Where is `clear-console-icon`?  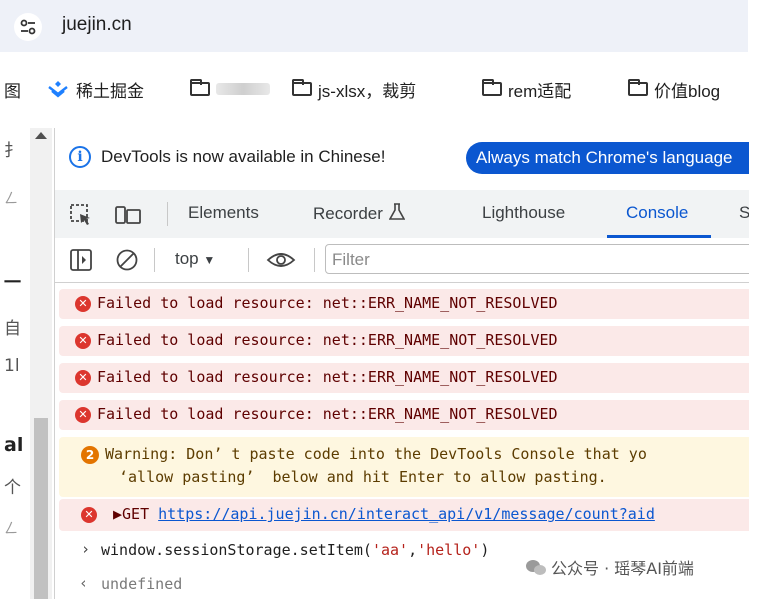 clear-console-icon is located at coordinates (127, 260).